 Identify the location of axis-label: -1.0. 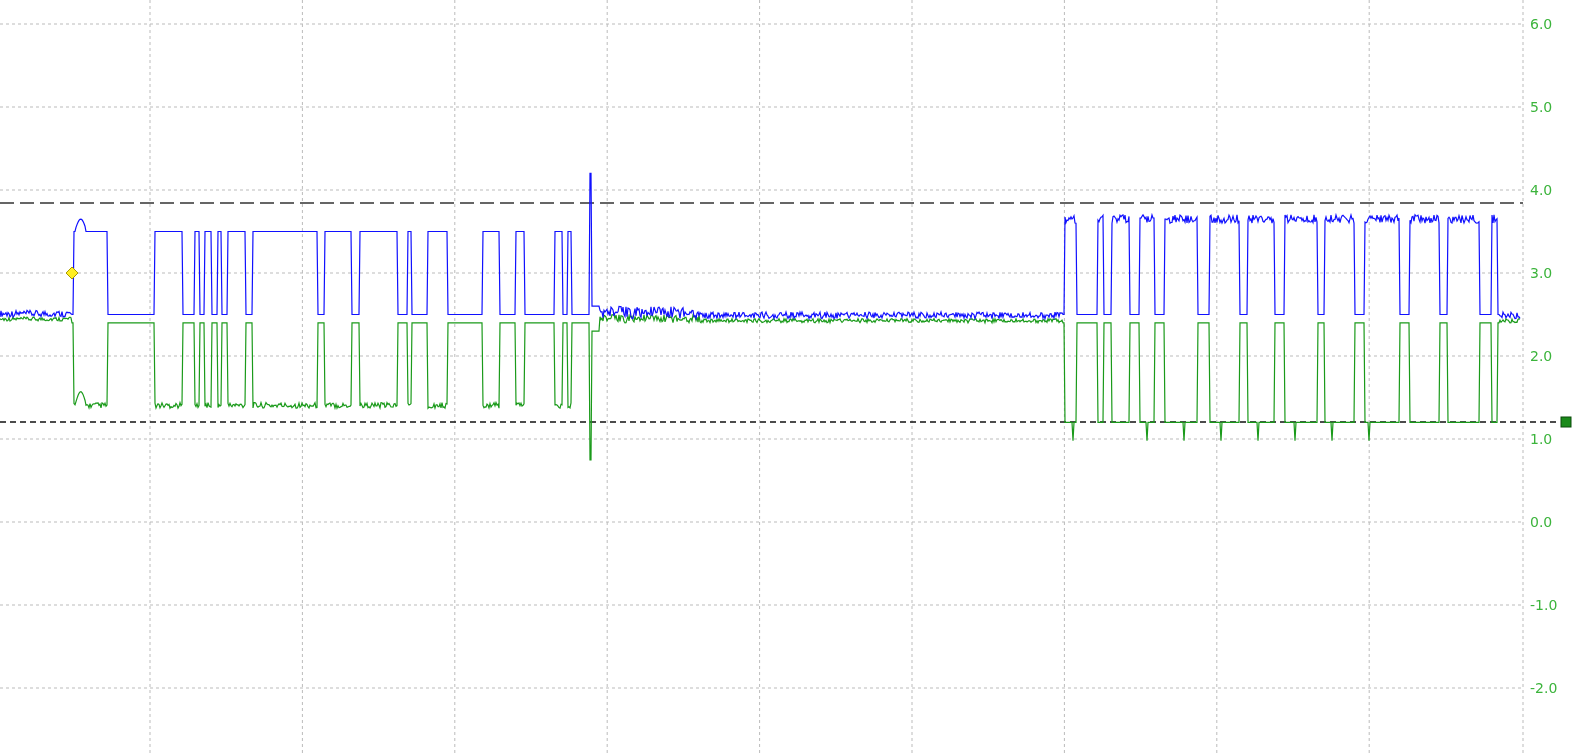
(1544, 605).